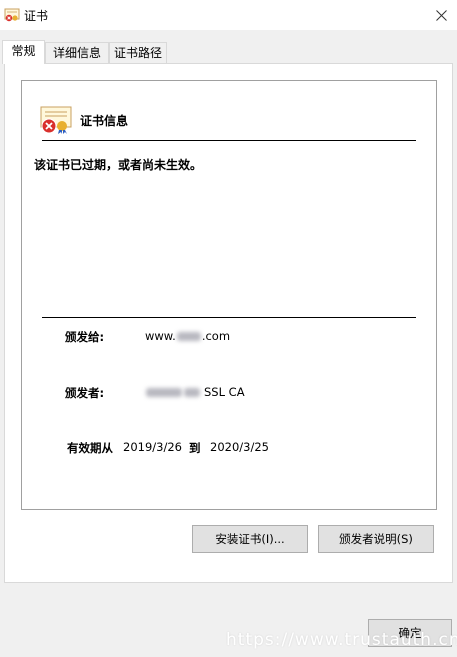 This screenshot has width=457, height=657. I want to click on heading-divider, so click(229, 140).